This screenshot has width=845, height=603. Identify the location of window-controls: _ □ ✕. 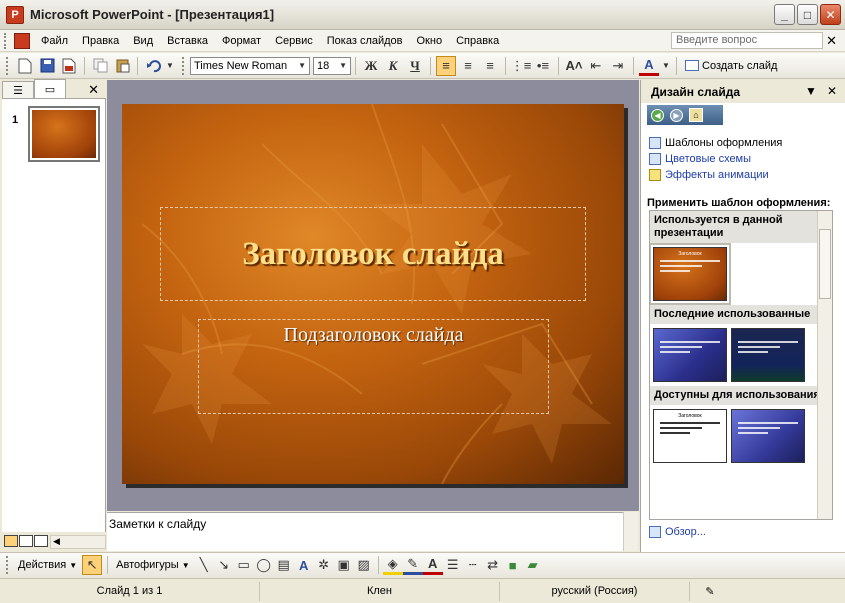
(807, 14).